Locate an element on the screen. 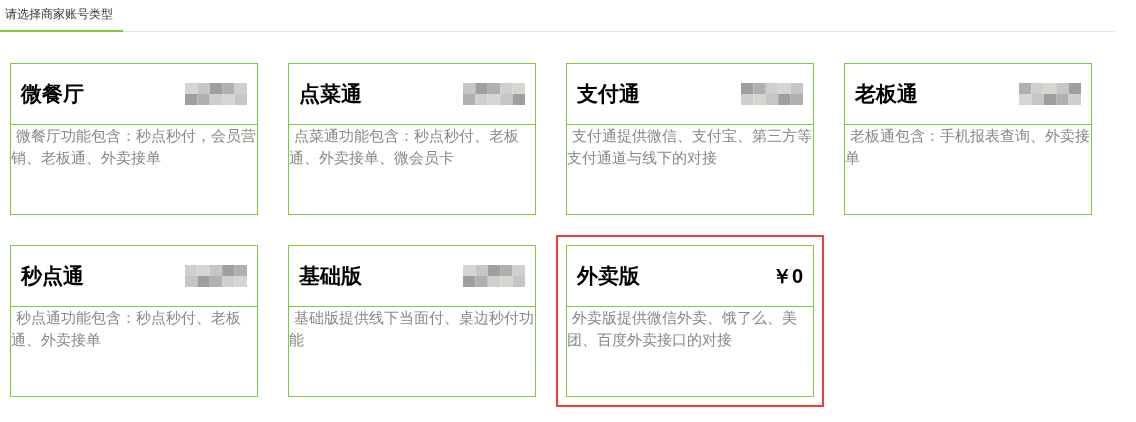  plan-description: 微餐厅功能包含：秒点秒付，会员营销、老板通、外卖接单 is located at coordinates (134, 147).